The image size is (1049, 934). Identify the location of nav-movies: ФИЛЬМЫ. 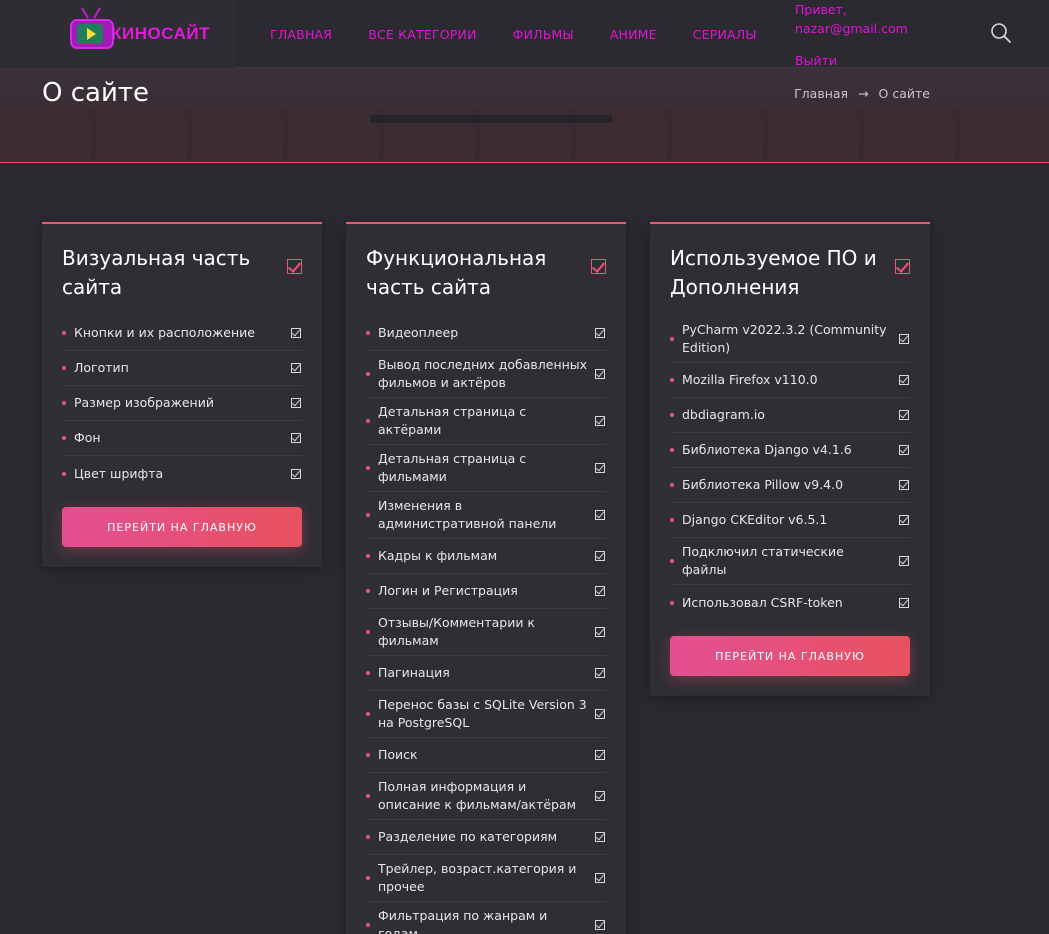
(543, 34).